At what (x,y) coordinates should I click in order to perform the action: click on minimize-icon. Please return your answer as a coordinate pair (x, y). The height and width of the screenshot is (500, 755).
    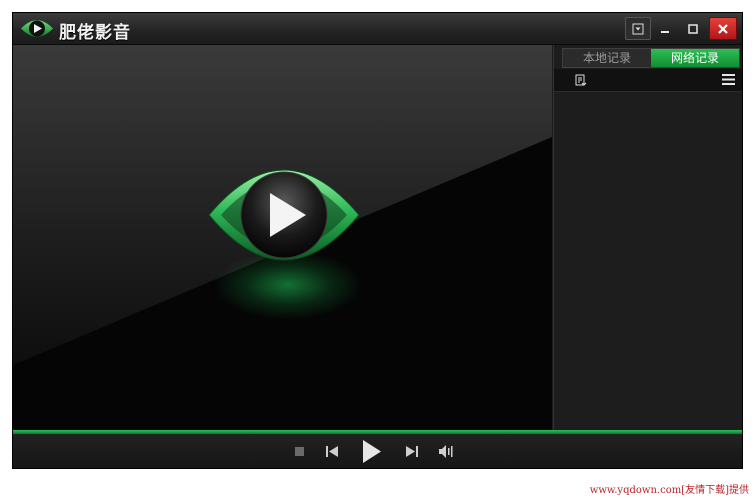
    Looking at the image, I should click on (665, 31).